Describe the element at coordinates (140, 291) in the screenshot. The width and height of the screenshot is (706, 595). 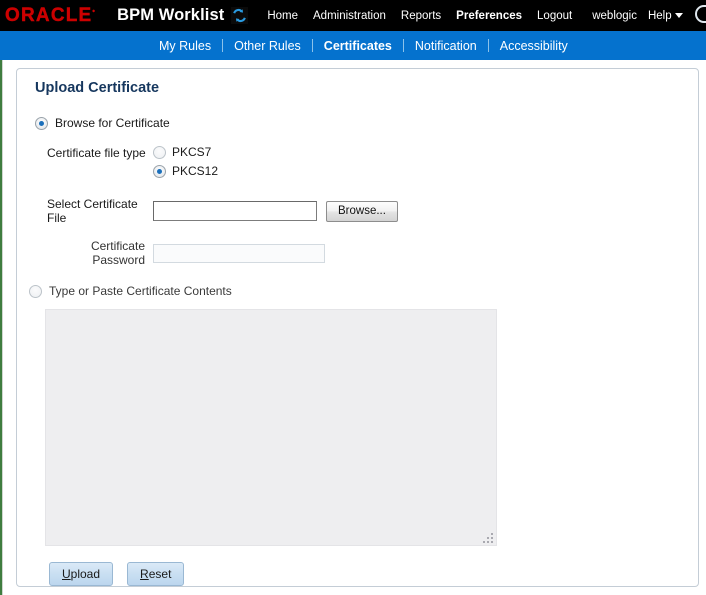
I see `radio-type-or-paste-label: Type or Paste Certificate Contents` at that location.